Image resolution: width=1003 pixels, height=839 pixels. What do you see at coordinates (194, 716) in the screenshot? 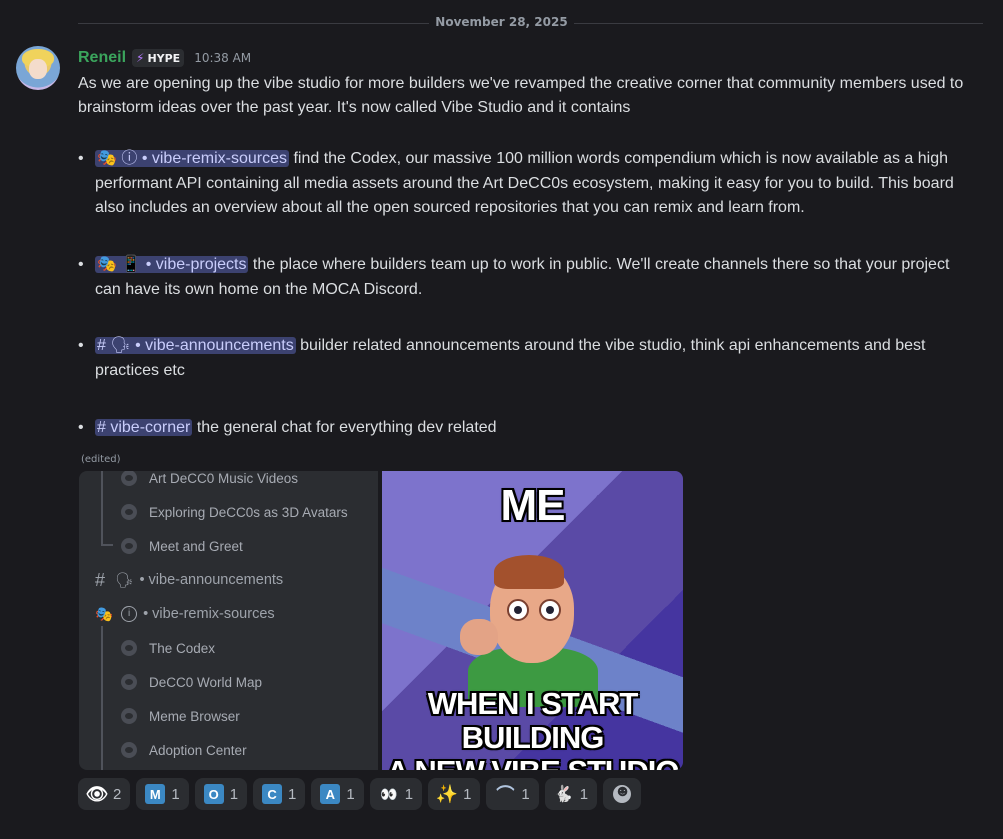
I see `channel-row-label: Meme Browser` at bounding box center [194, 716].